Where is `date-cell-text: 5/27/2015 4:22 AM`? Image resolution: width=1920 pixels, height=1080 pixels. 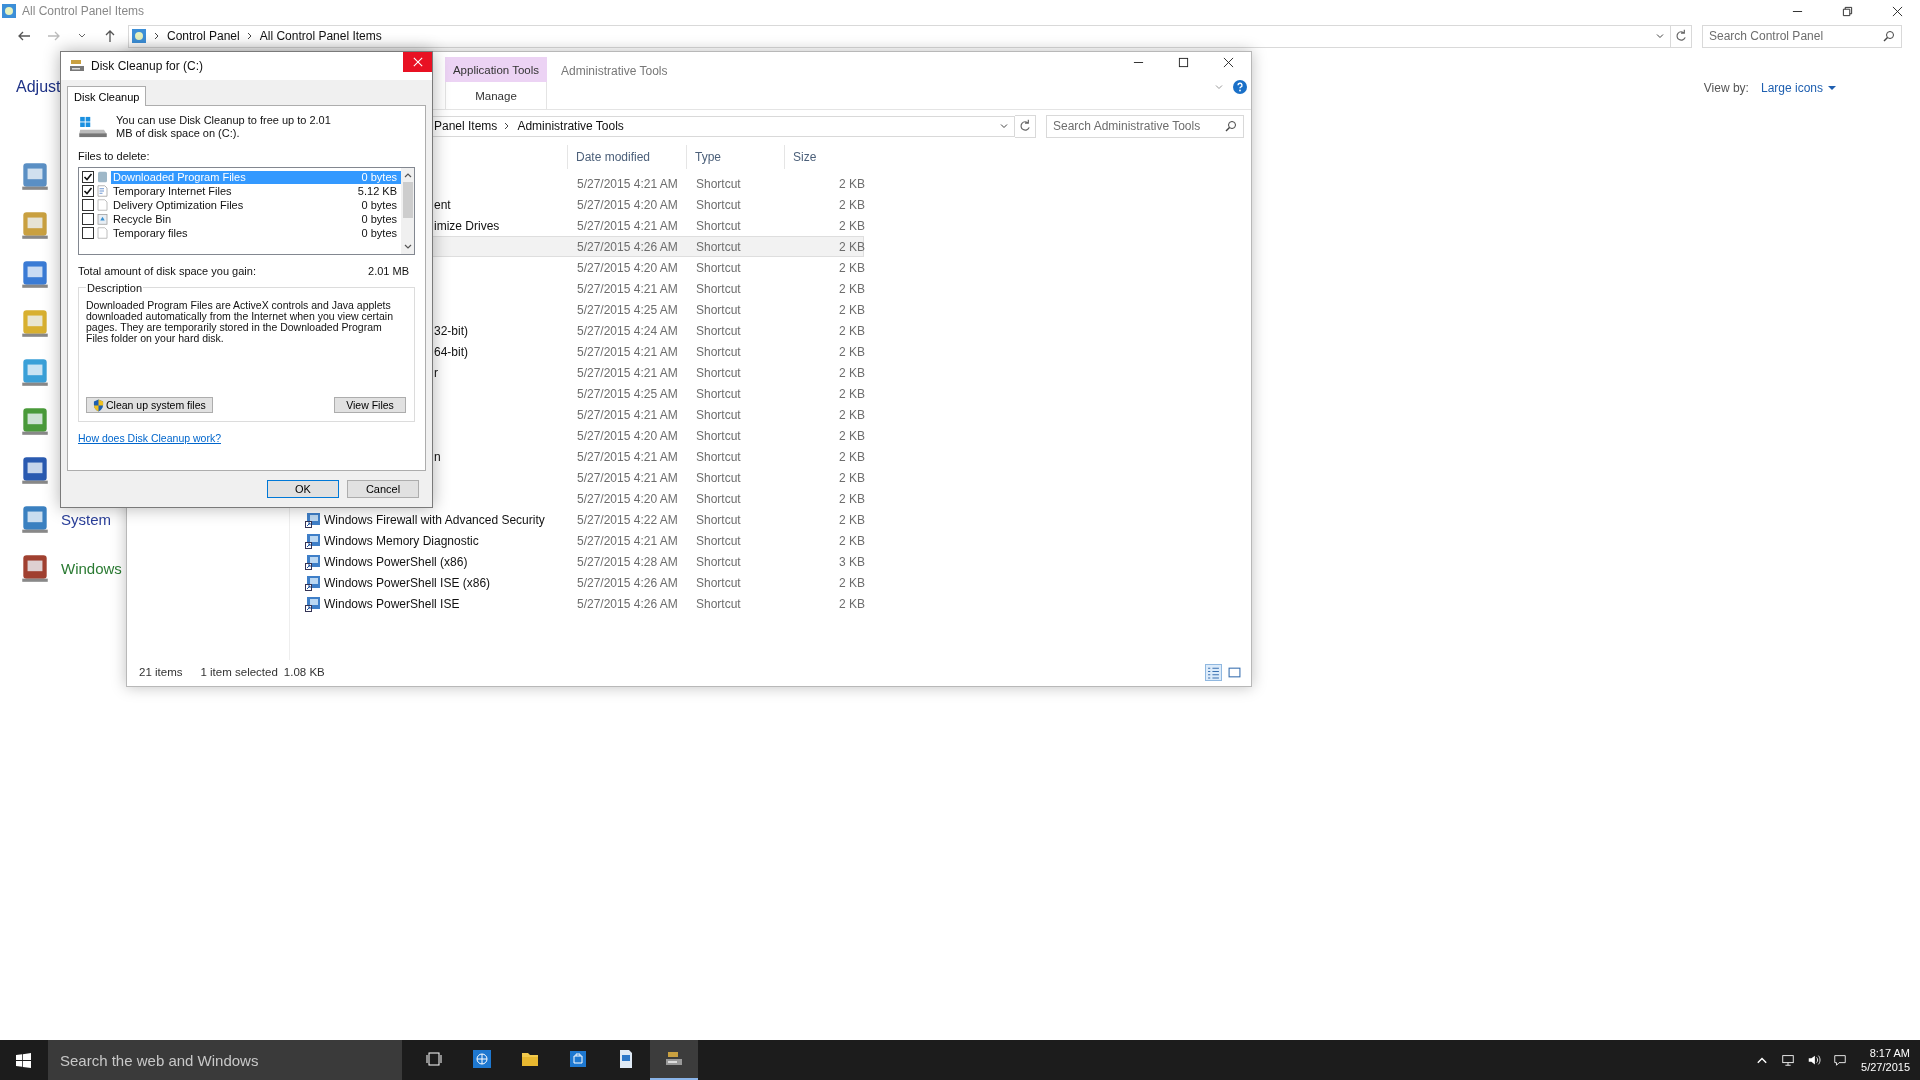 date-cell-text: 5/27/2015 4:22 AM is located at coordinates (627, 519).